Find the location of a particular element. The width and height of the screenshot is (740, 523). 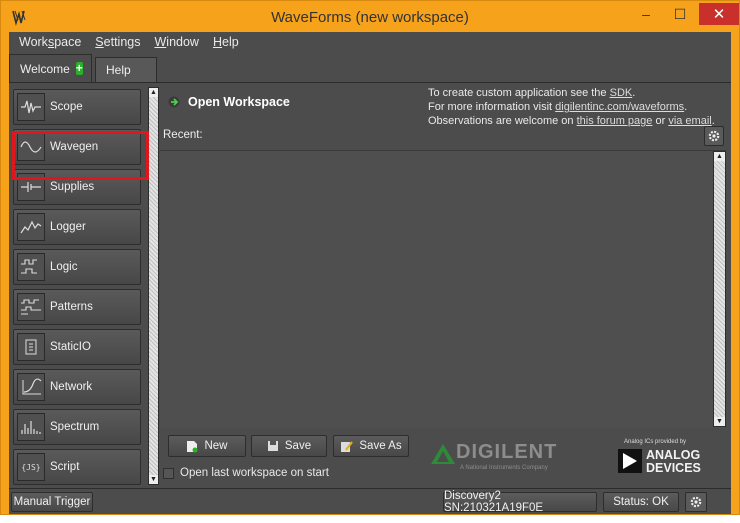

new-workspace-button: New is located at coordinates (207, 446).